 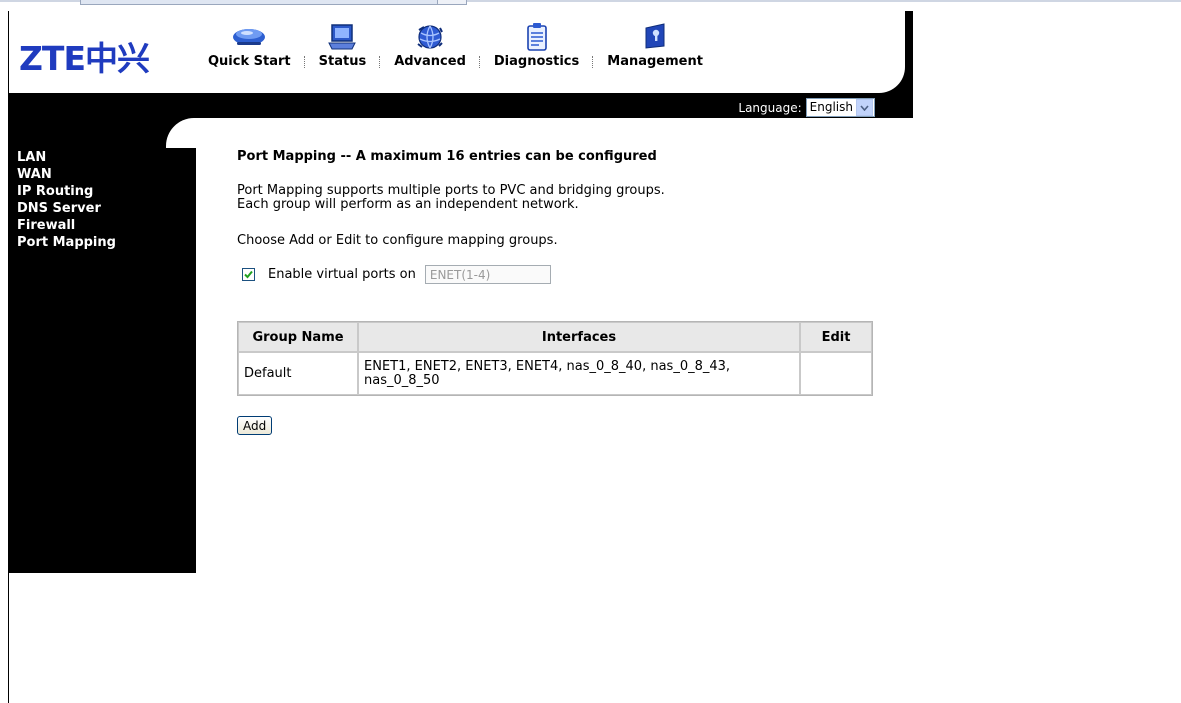 I want to click on nav-quick-start: Quick Start, so click(x=249, y=52).